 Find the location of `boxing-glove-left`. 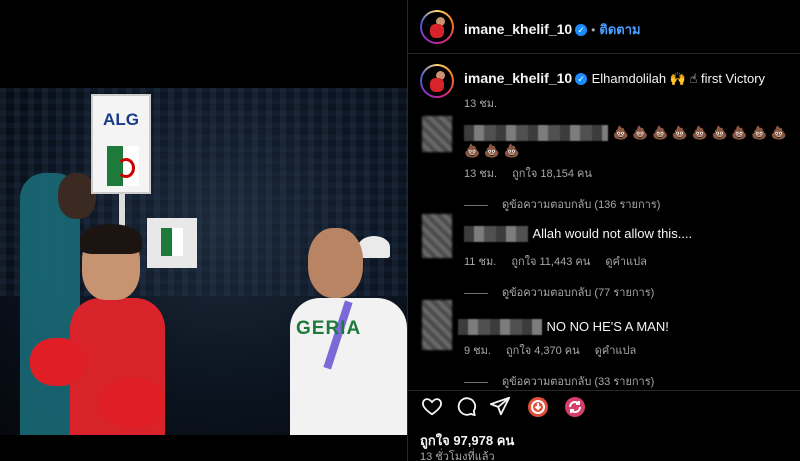

boxing-glove-left is located at coordinates (57, 362).